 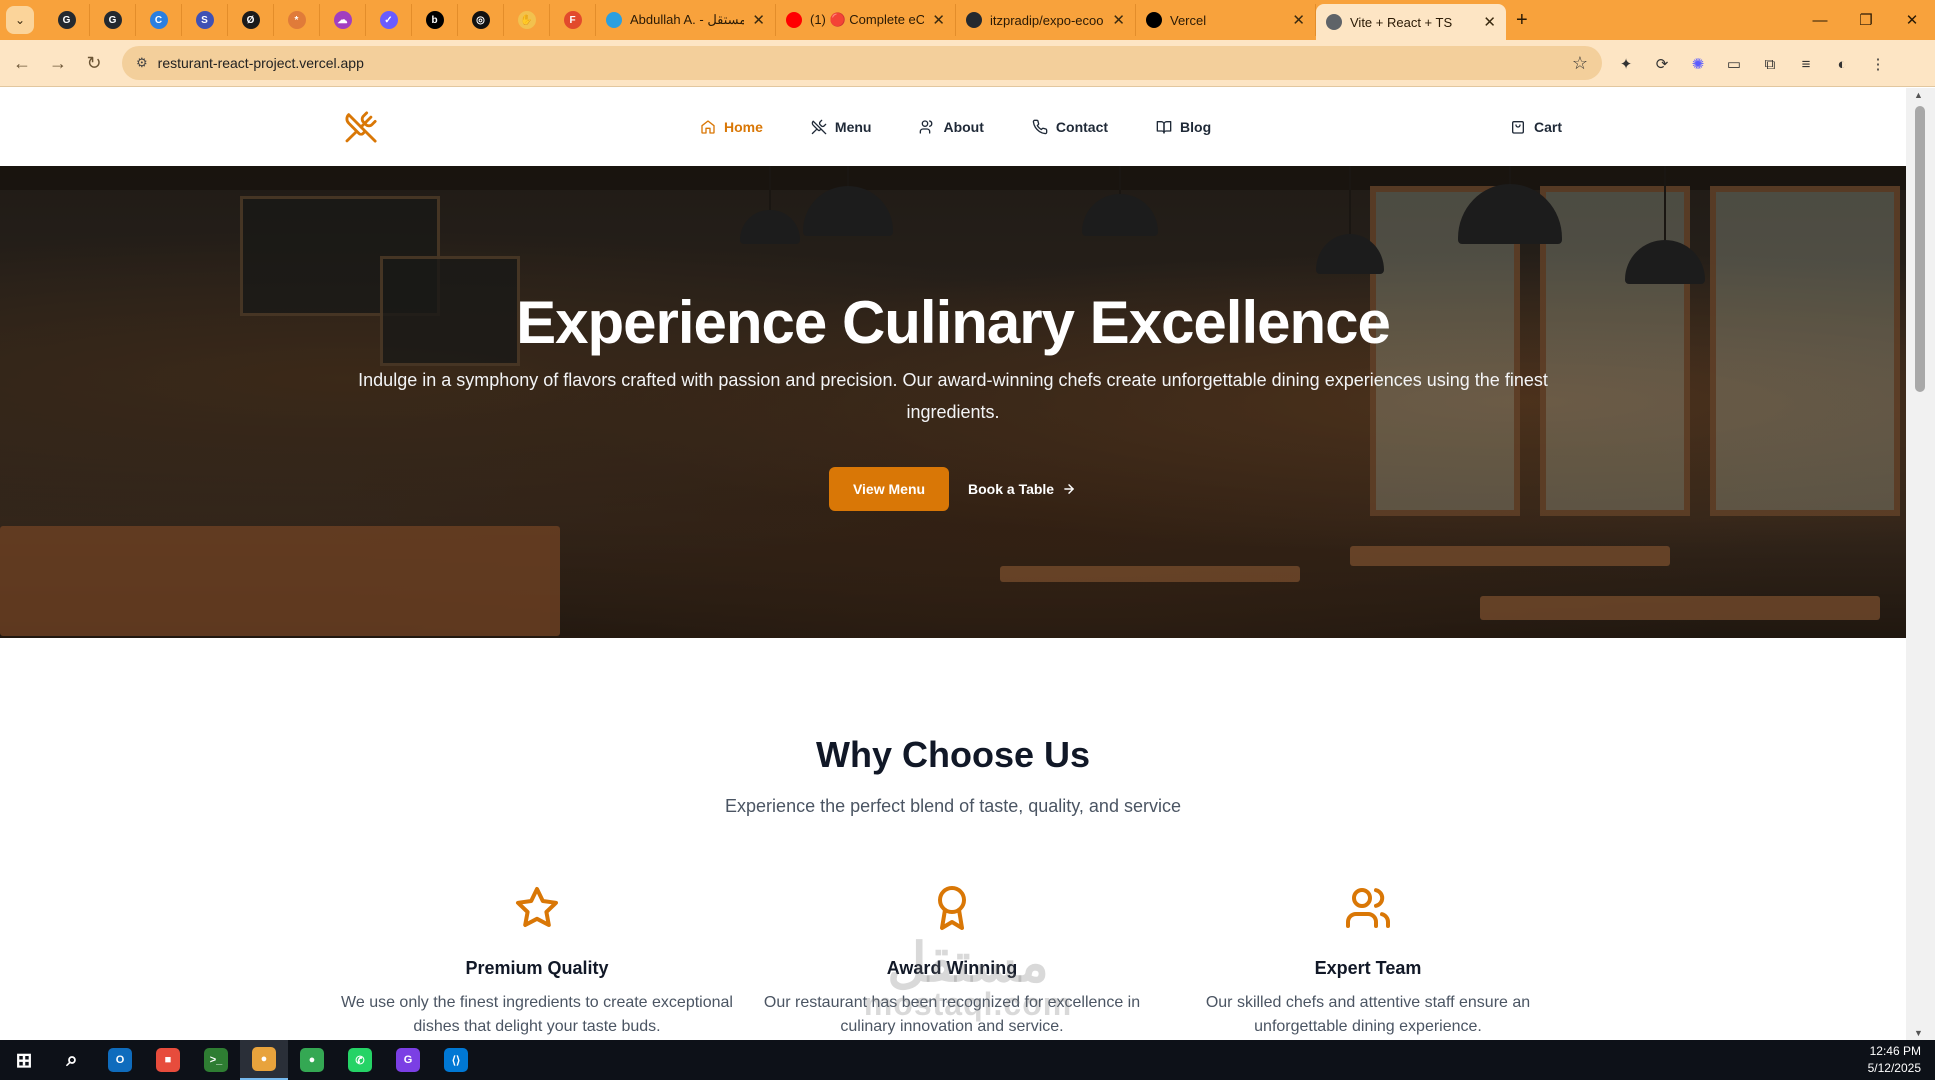 What do you see at coordinates (24, 1060) in the screenshot?
I see `taskbar-start-button: ⊞` at bounding box center [24, 1060].